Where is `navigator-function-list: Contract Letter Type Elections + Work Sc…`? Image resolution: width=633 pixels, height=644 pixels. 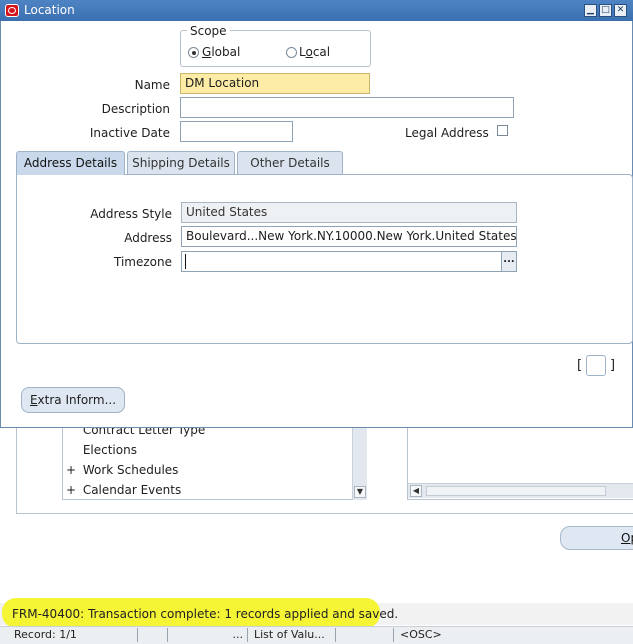
navigator-function-list: Contract Letter Type Elections + Work Sc… is located at coordinates (214, 460).